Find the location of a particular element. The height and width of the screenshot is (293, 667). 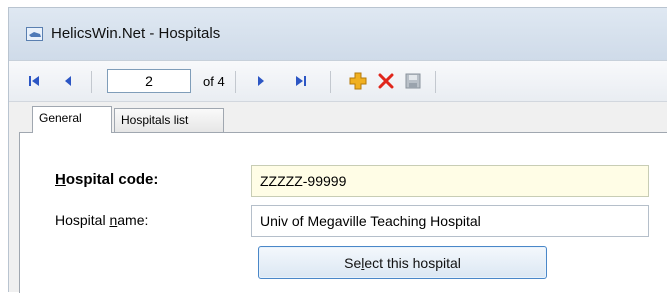

tab-general: General is located at coordinates (72, 119).